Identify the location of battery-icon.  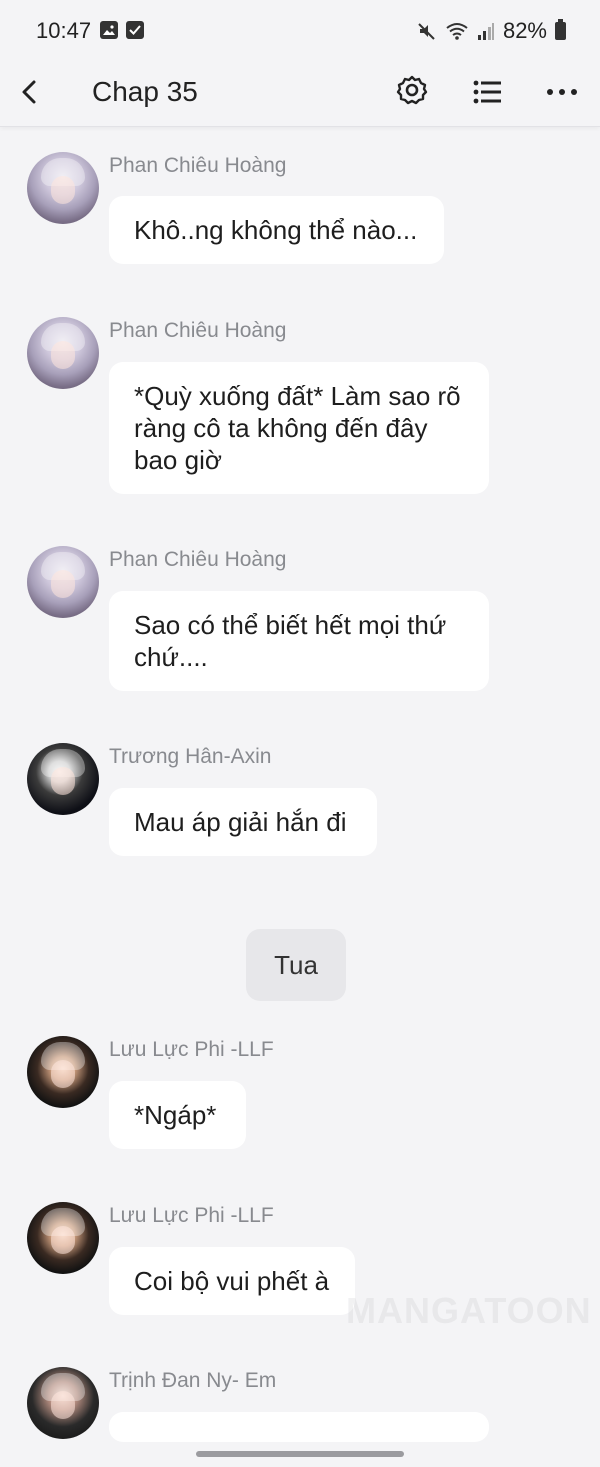
(560, 29).